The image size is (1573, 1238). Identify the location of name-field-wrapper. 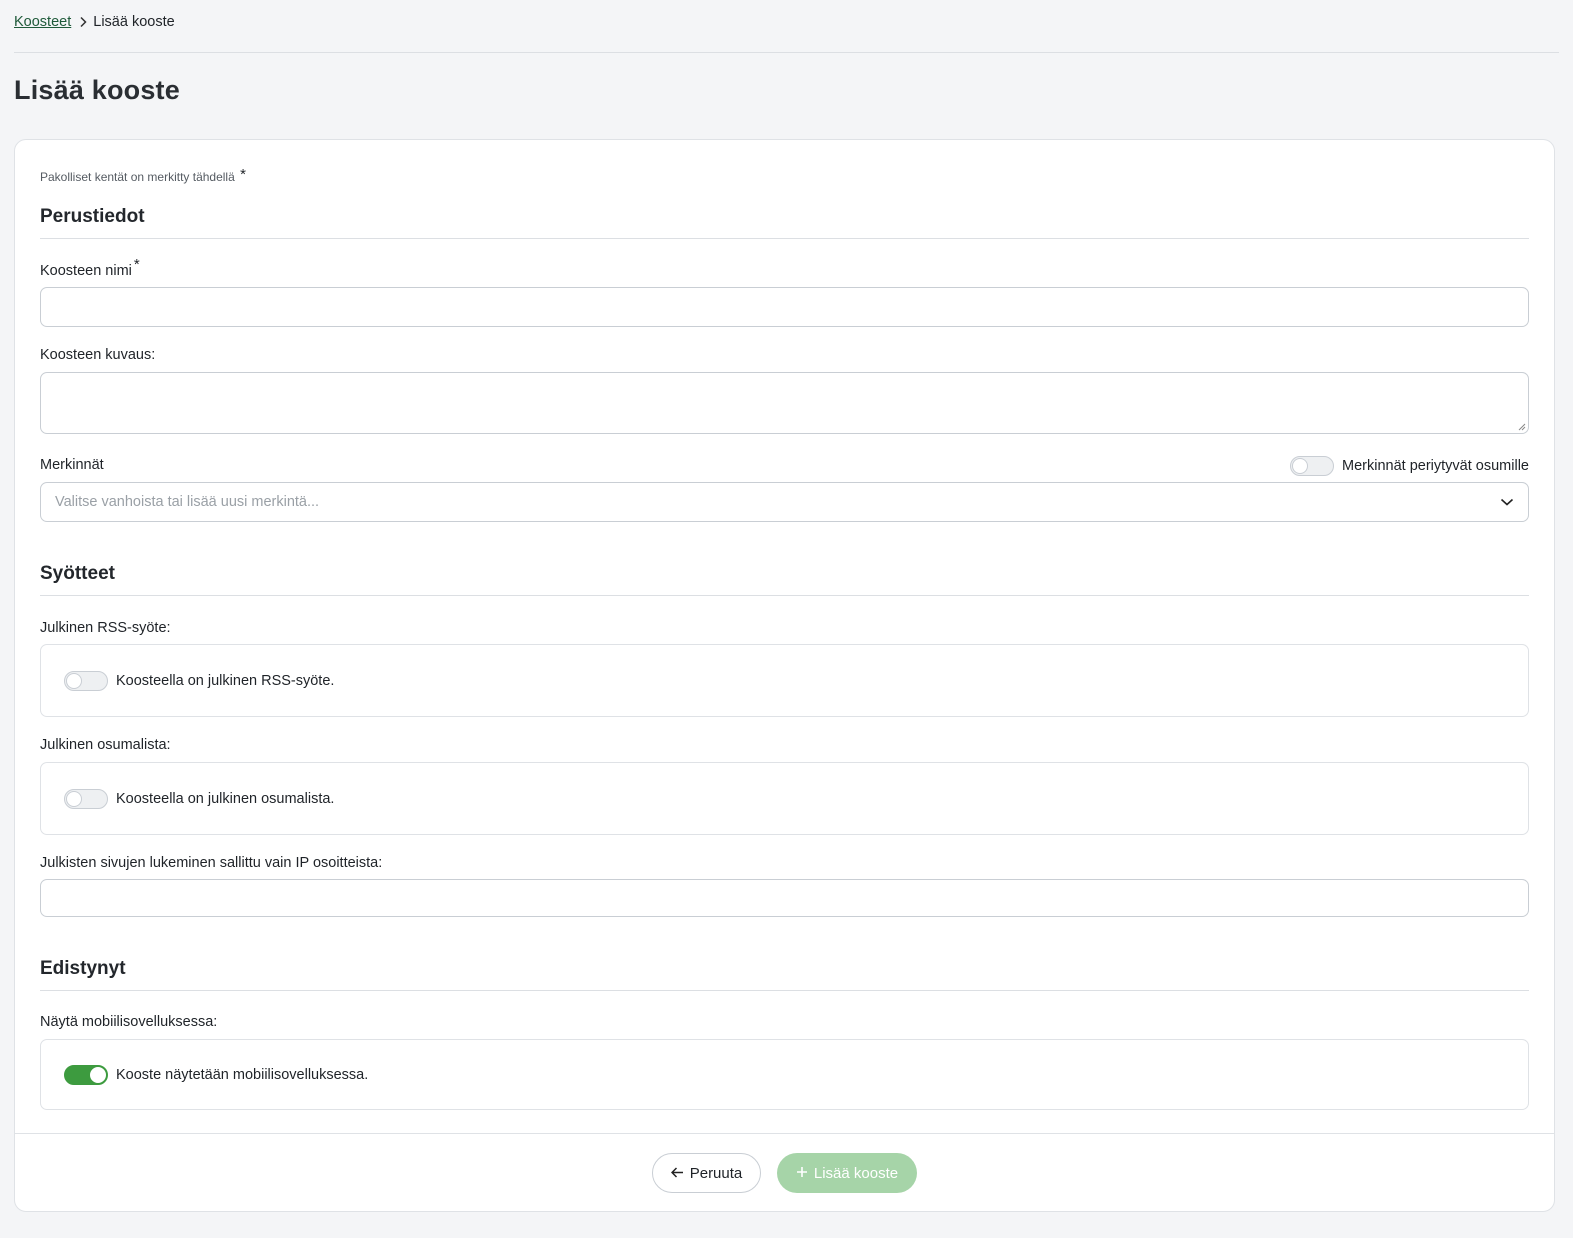
(784, 307).